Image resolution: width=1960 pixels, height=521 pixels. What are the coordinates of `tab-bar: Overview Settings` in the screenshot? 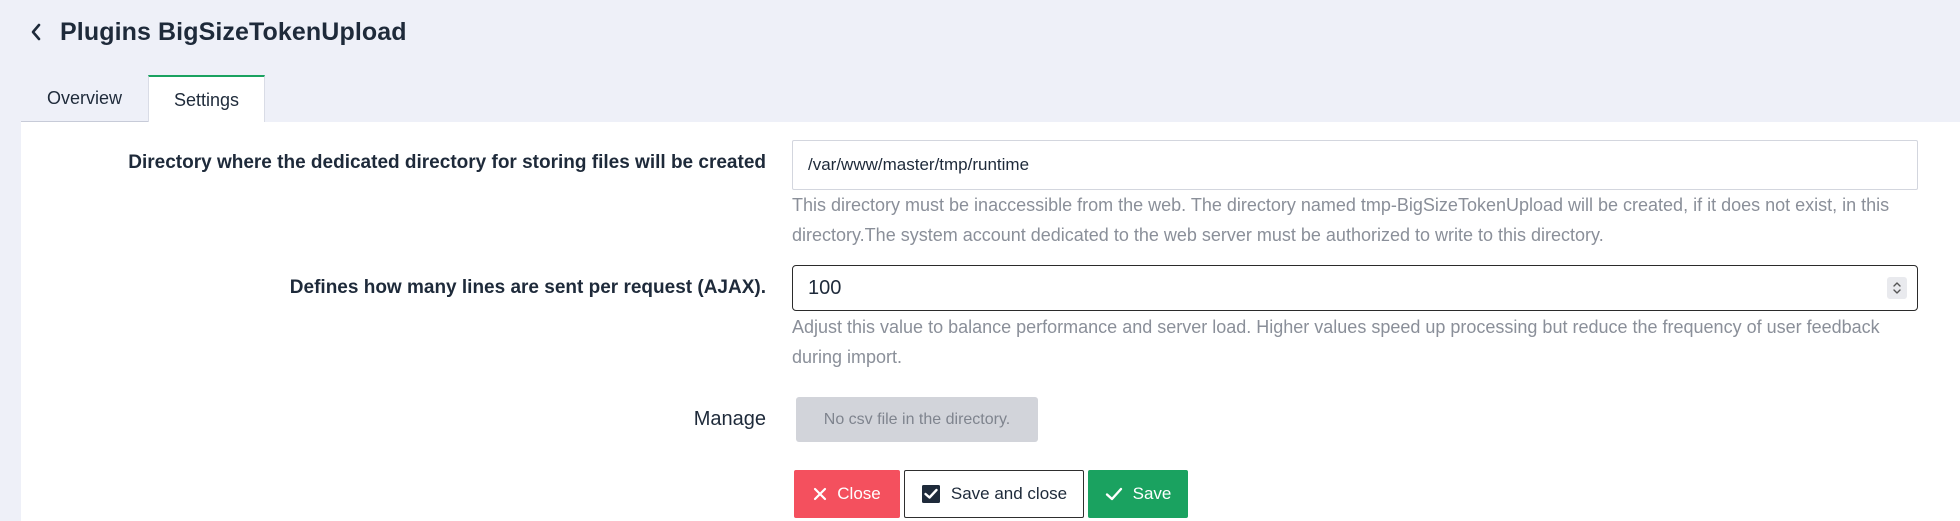 It's located at (143, 99).